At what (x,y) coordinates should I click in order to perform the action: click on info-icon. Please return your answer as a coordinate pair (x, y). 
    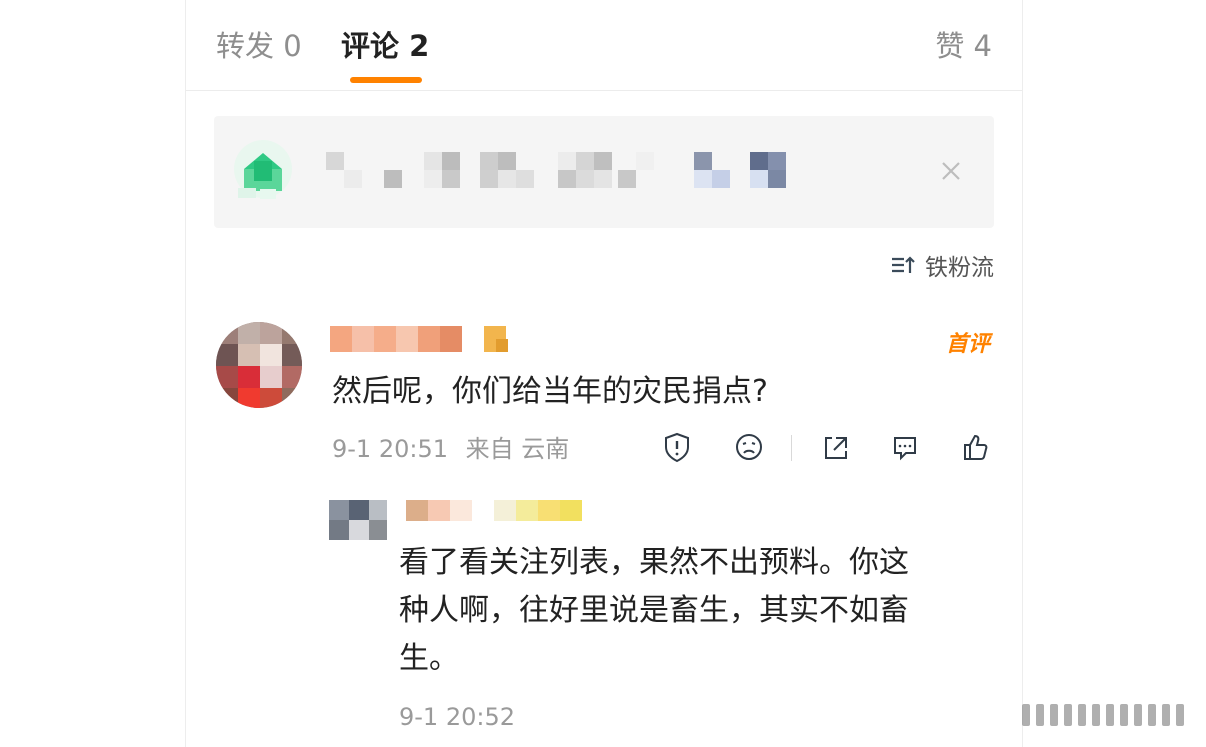
    Looking at the image, I should click on (677, 447).